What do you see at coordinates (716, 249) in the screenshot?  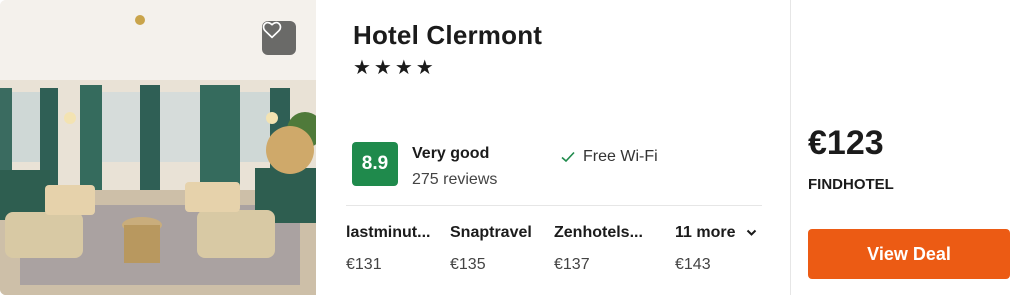 I see `more-providers-button: 11 more €143` at bounding box center [716, 249].